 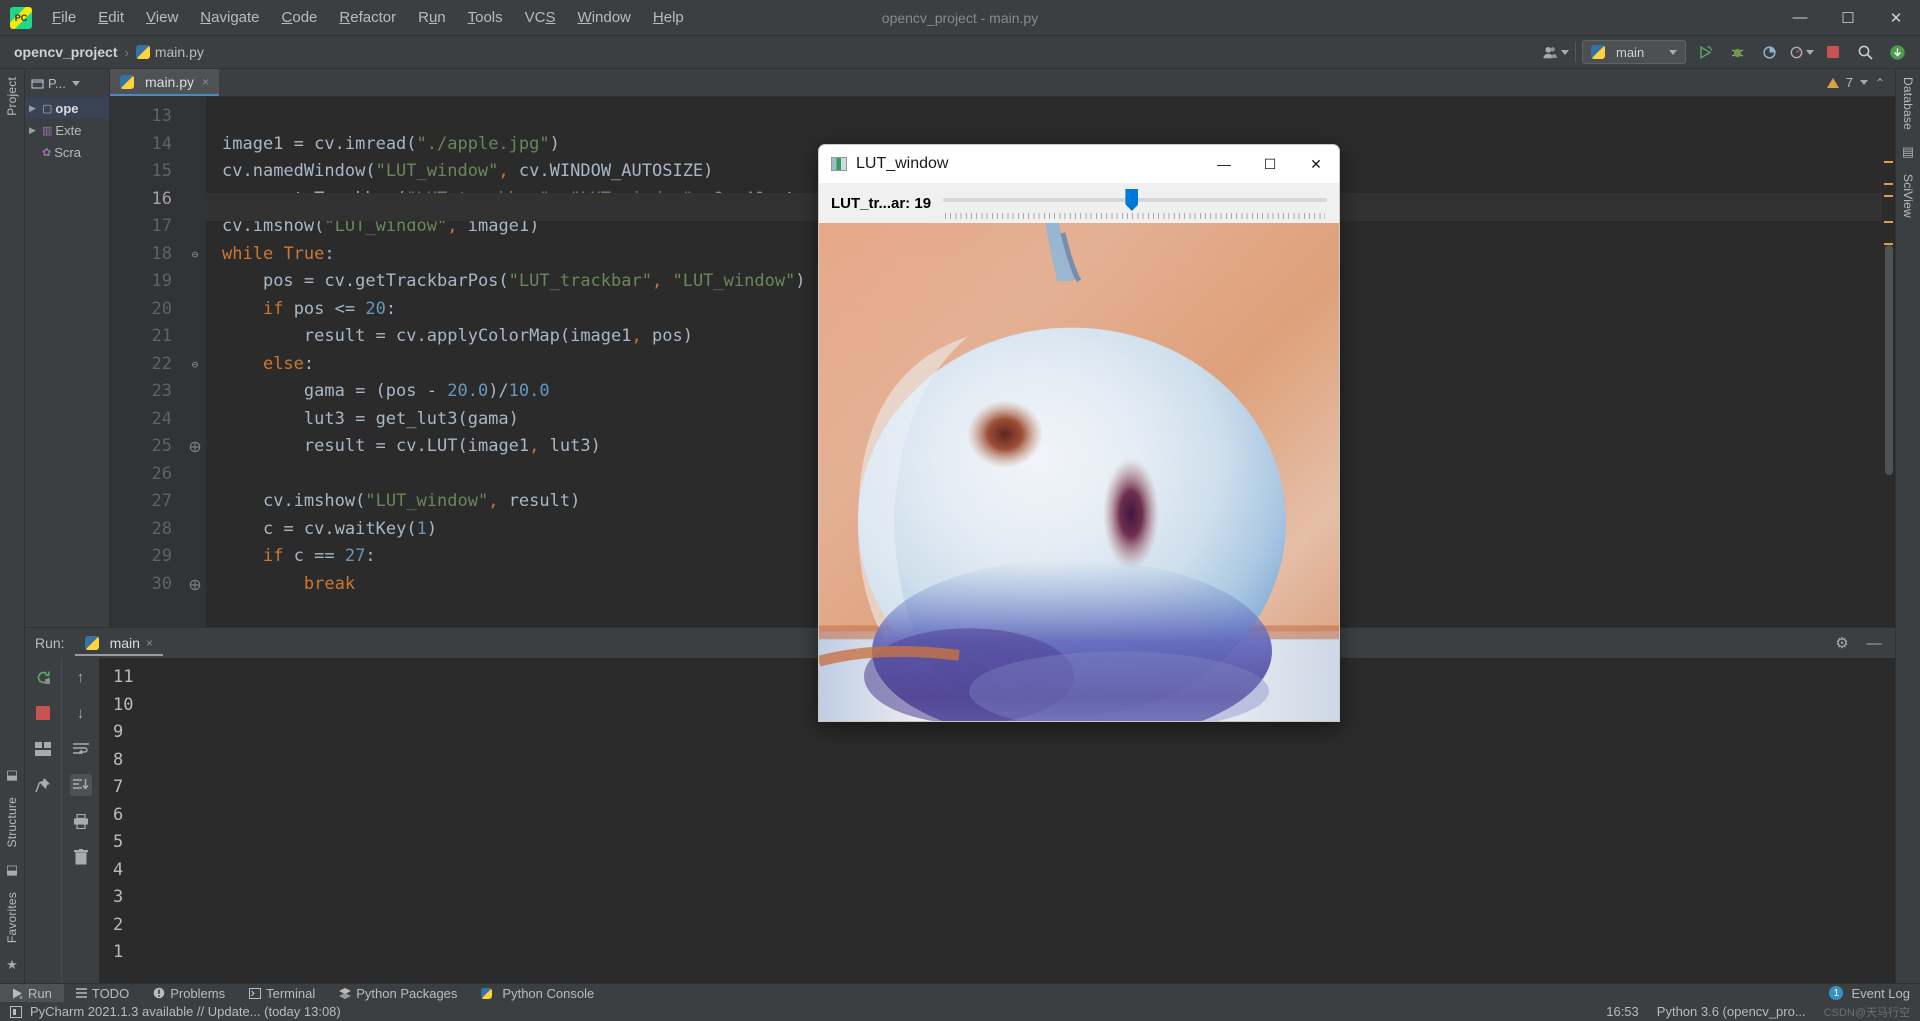 I want to click on cv-maximize-button: ☐, so click(x=1270, y=164).